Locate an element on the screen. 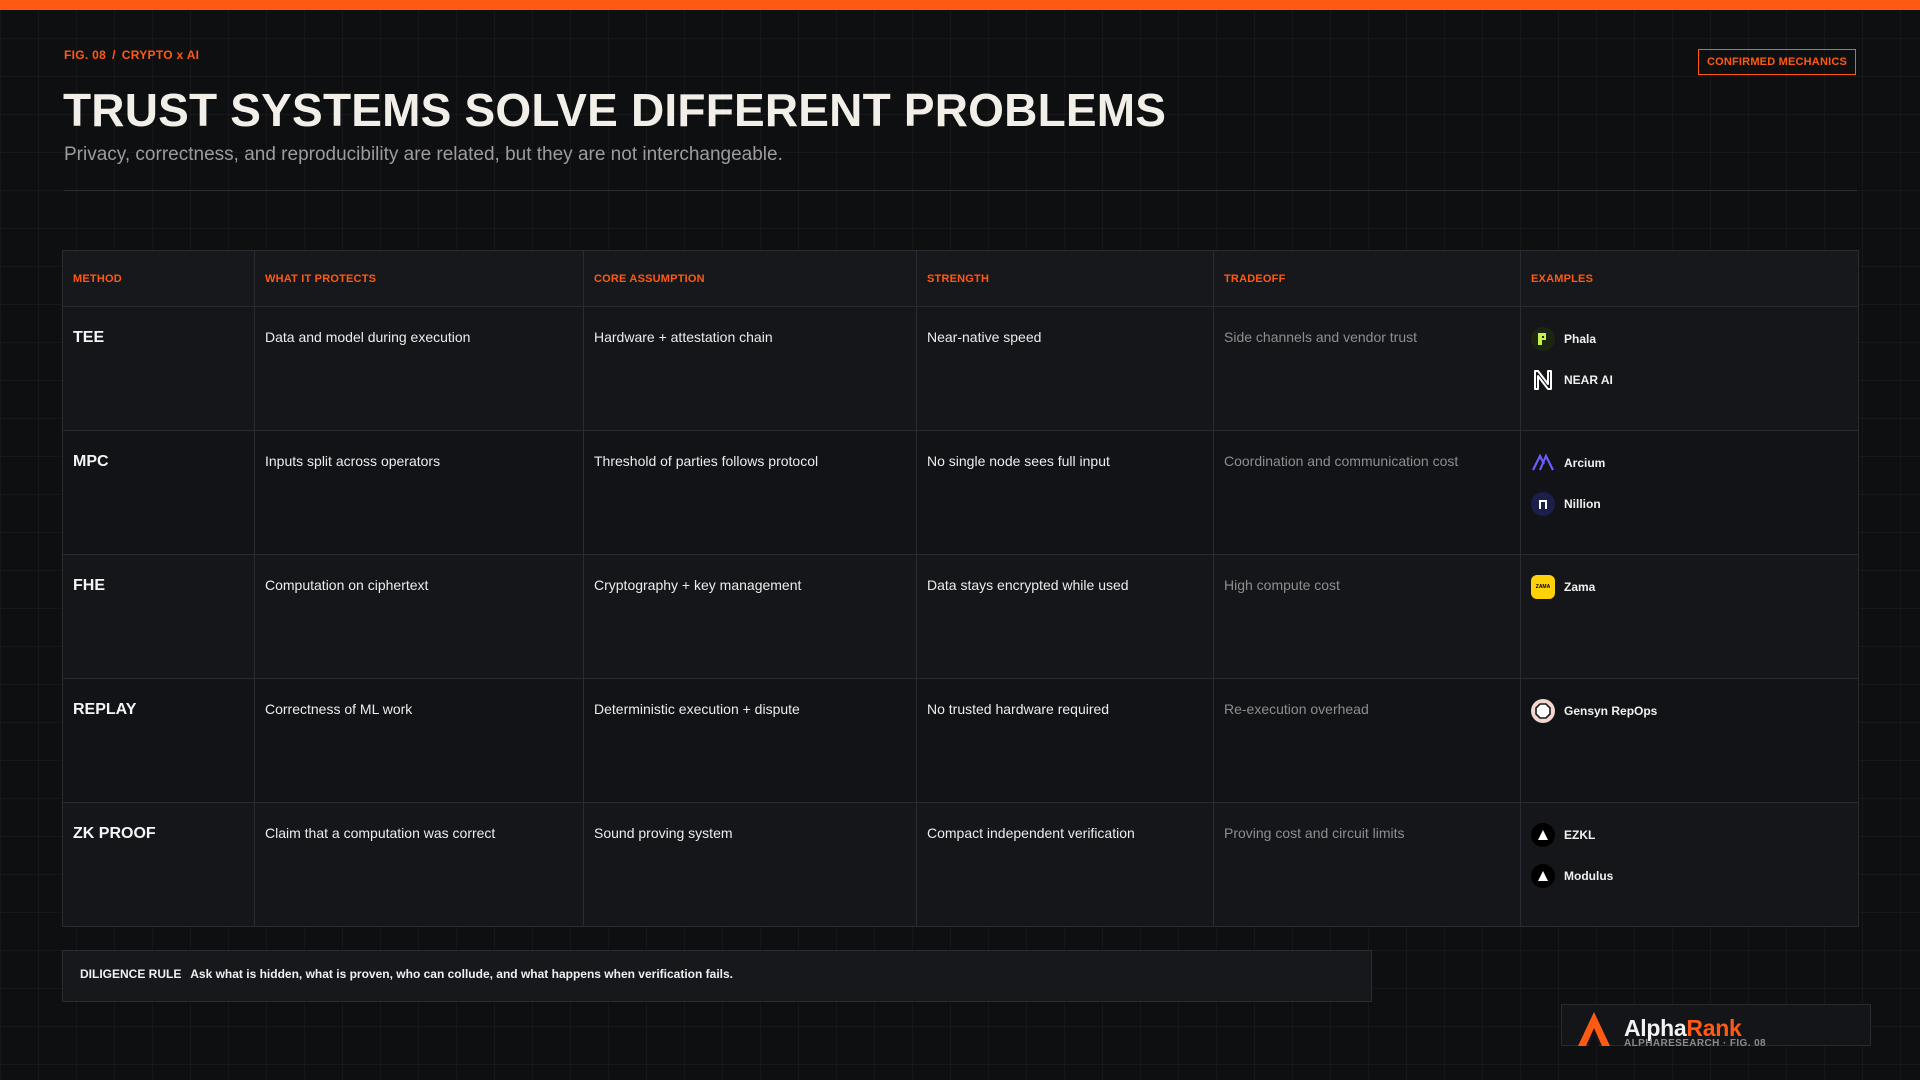 The height and width of the screenshot is (1080, 1920). example-item: EZKL is located at coordinates (1689, 835).